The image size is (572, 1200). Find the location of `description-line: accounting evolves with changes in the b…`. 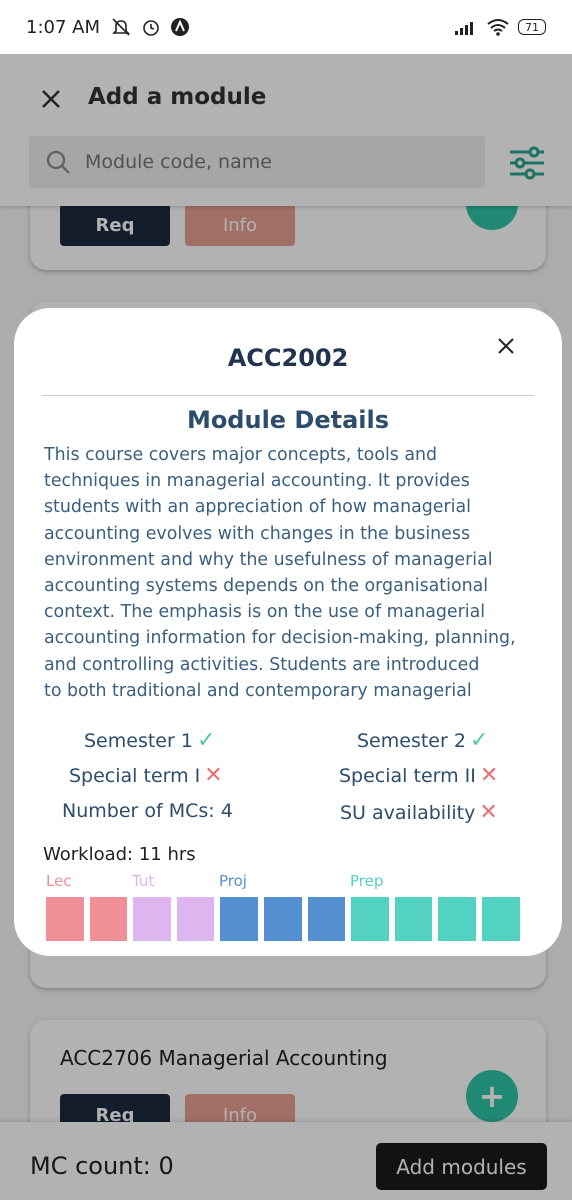

description-line: accounting evolves with changes in the b… is located at coordinates (257, 533).